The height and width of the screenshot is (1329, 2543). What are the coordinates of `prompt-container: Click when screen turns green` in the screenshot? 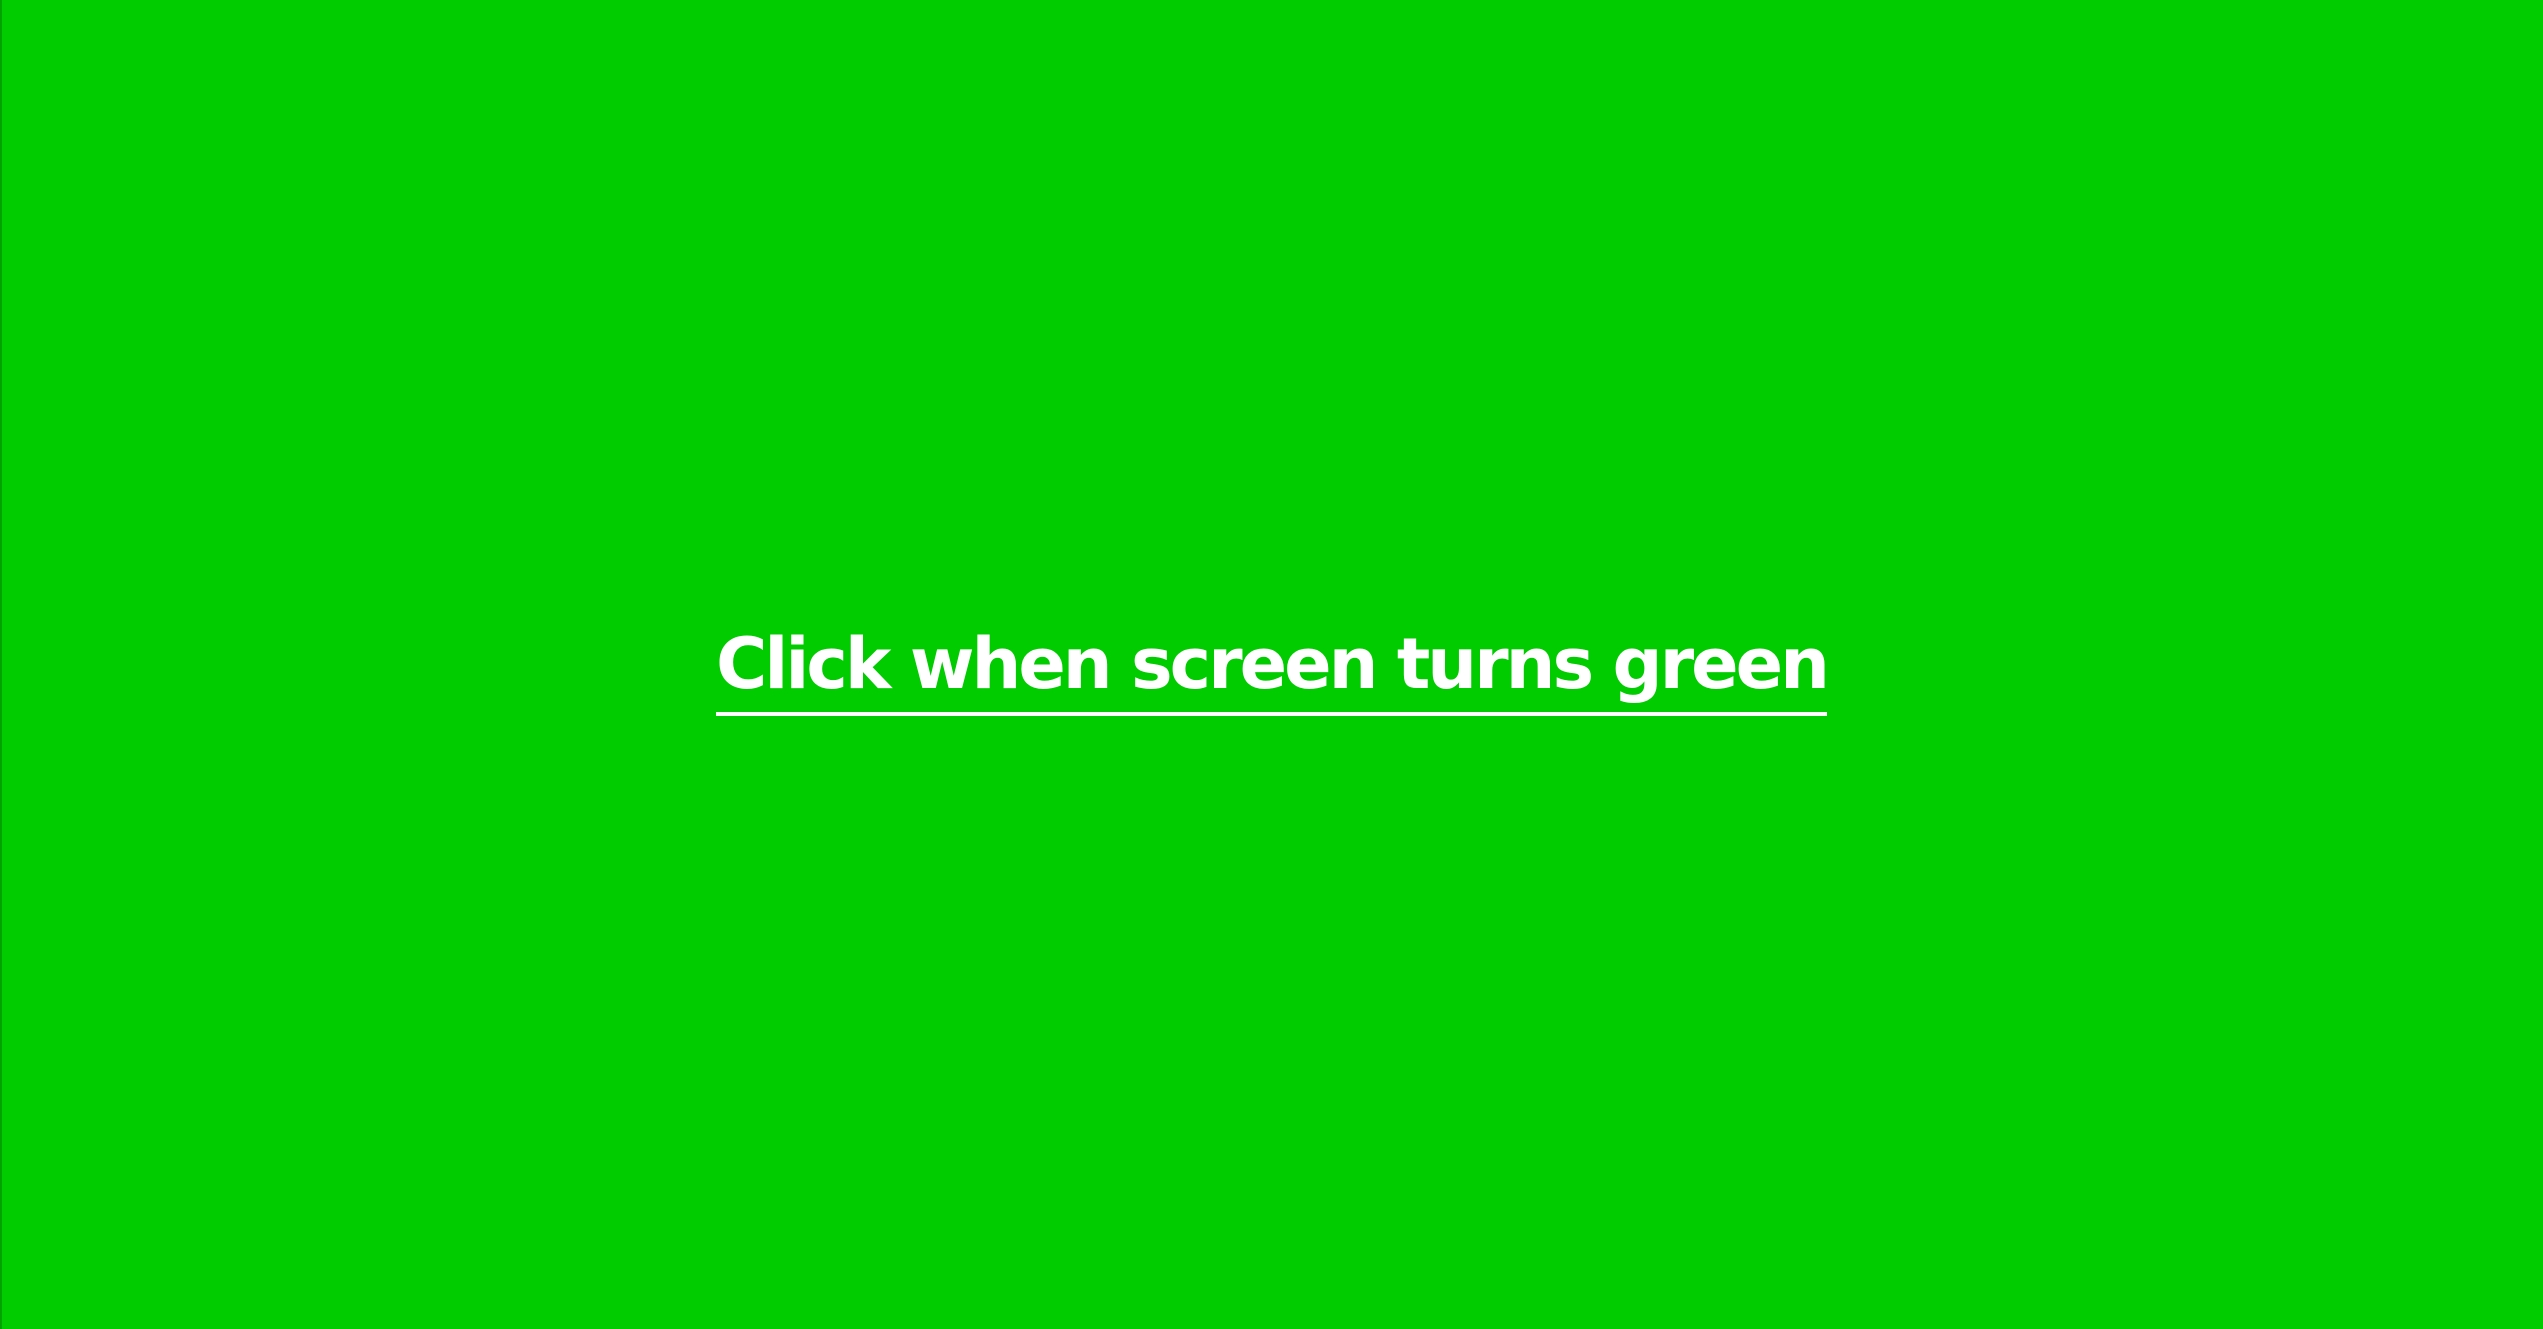 It's located at (1271, 669).